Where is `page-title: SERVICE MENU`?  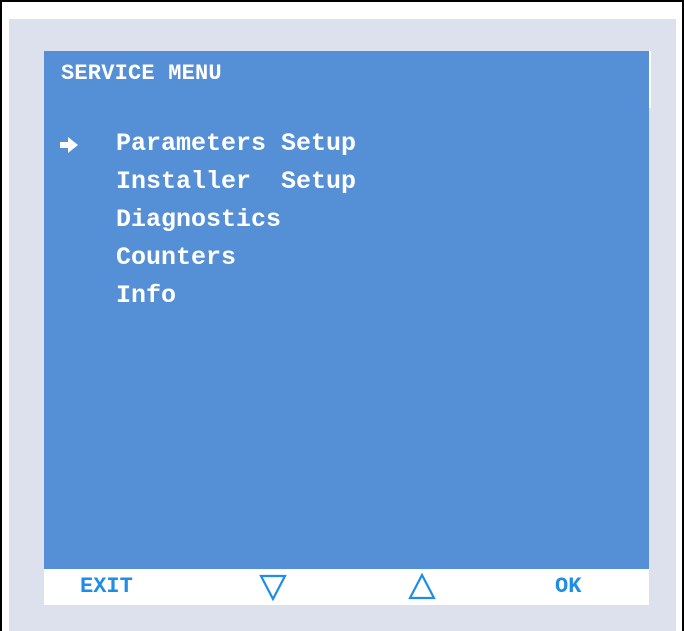 page-title: SERVICE MENU is located at coordinates (141, 73).